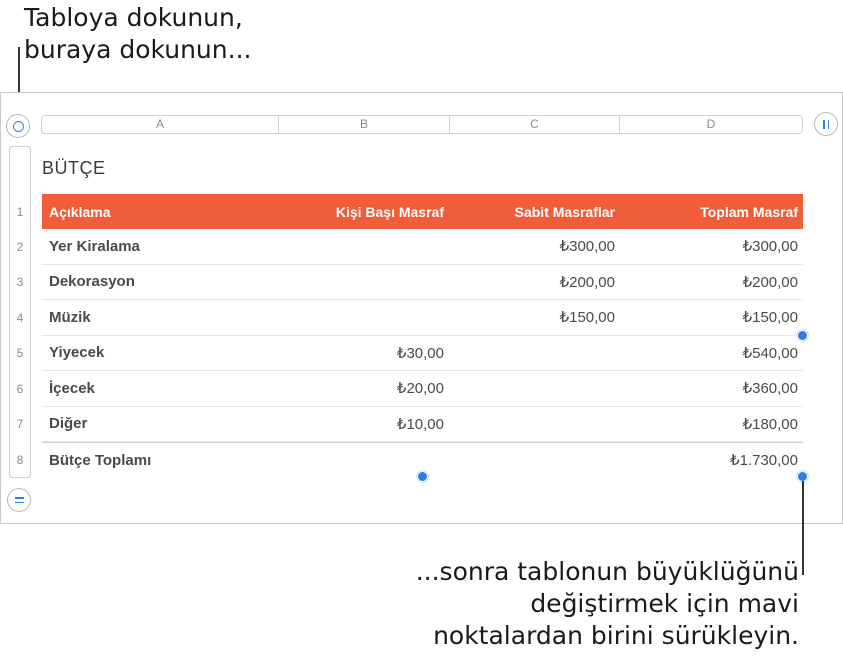  Describe the element at coordinates (422, 476) in the screenshot. I see `resize-height-handle` at that location.